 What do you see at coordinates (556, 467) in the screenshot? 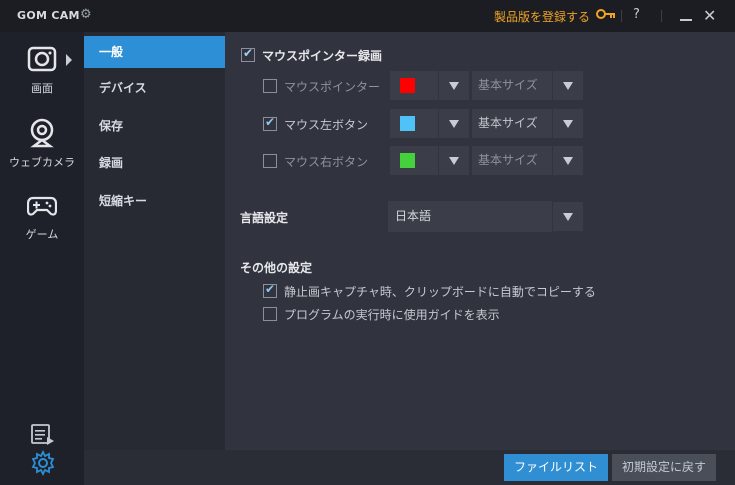
I see `file-list-button: ファイルリスト` at bounding box center [556, 467].